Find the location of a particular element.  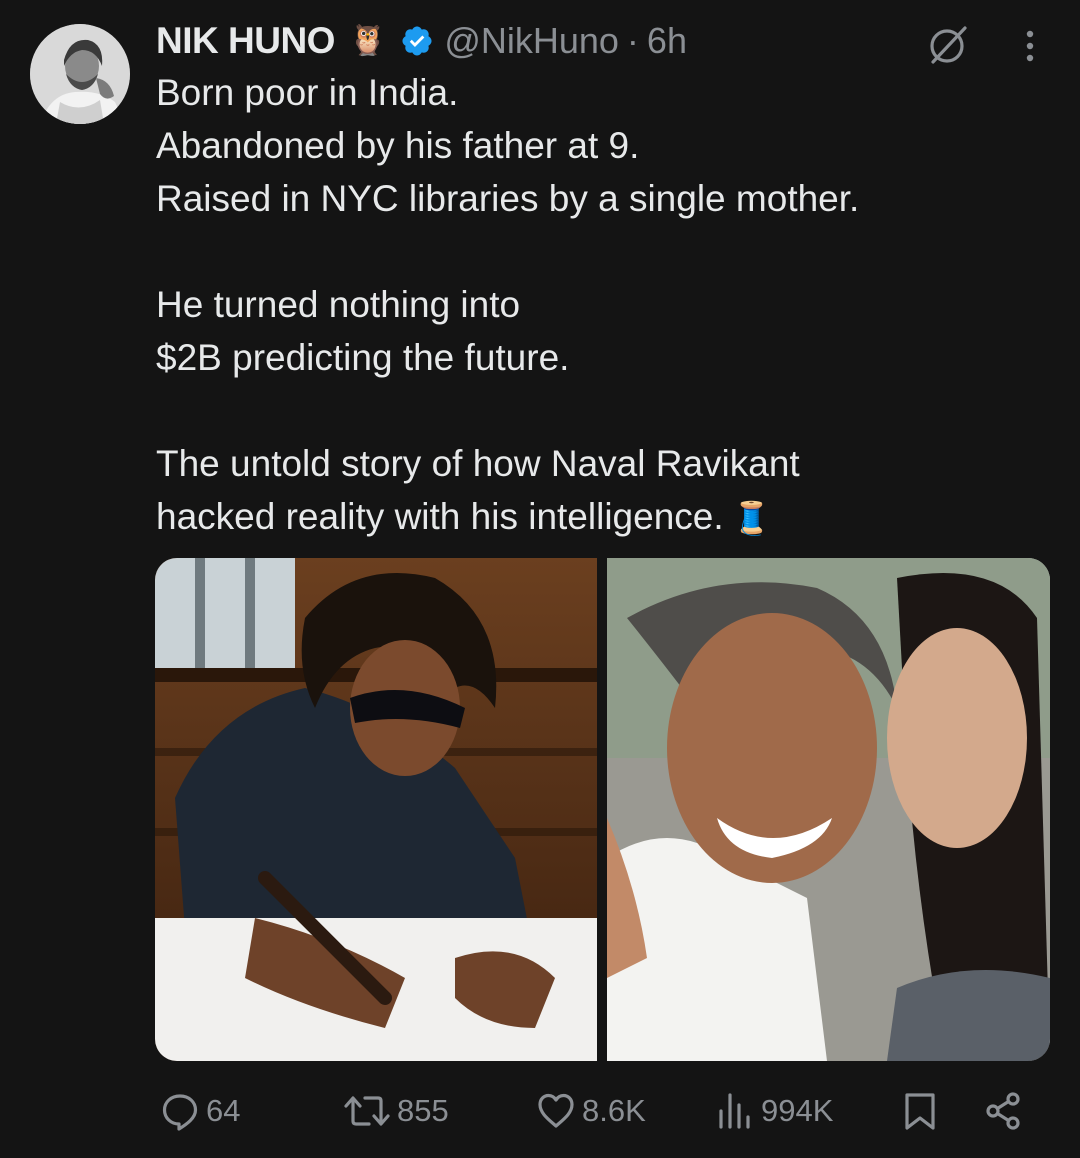

tweet-actions: 64 855 8.6K 994K is located at coordinates (540, 1111).